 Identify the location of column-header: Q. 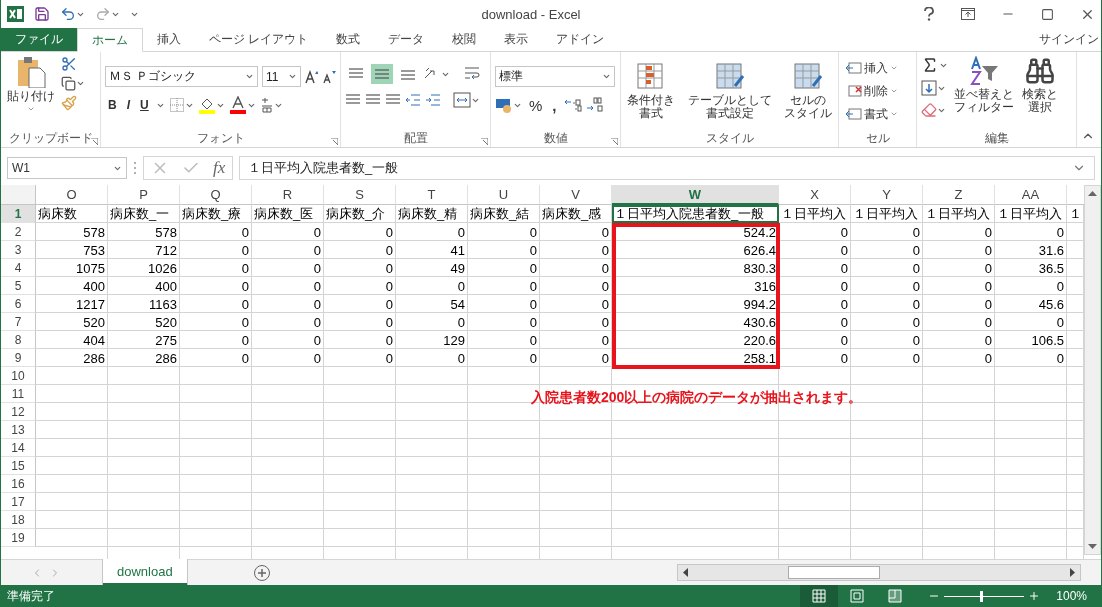
(216, 195).